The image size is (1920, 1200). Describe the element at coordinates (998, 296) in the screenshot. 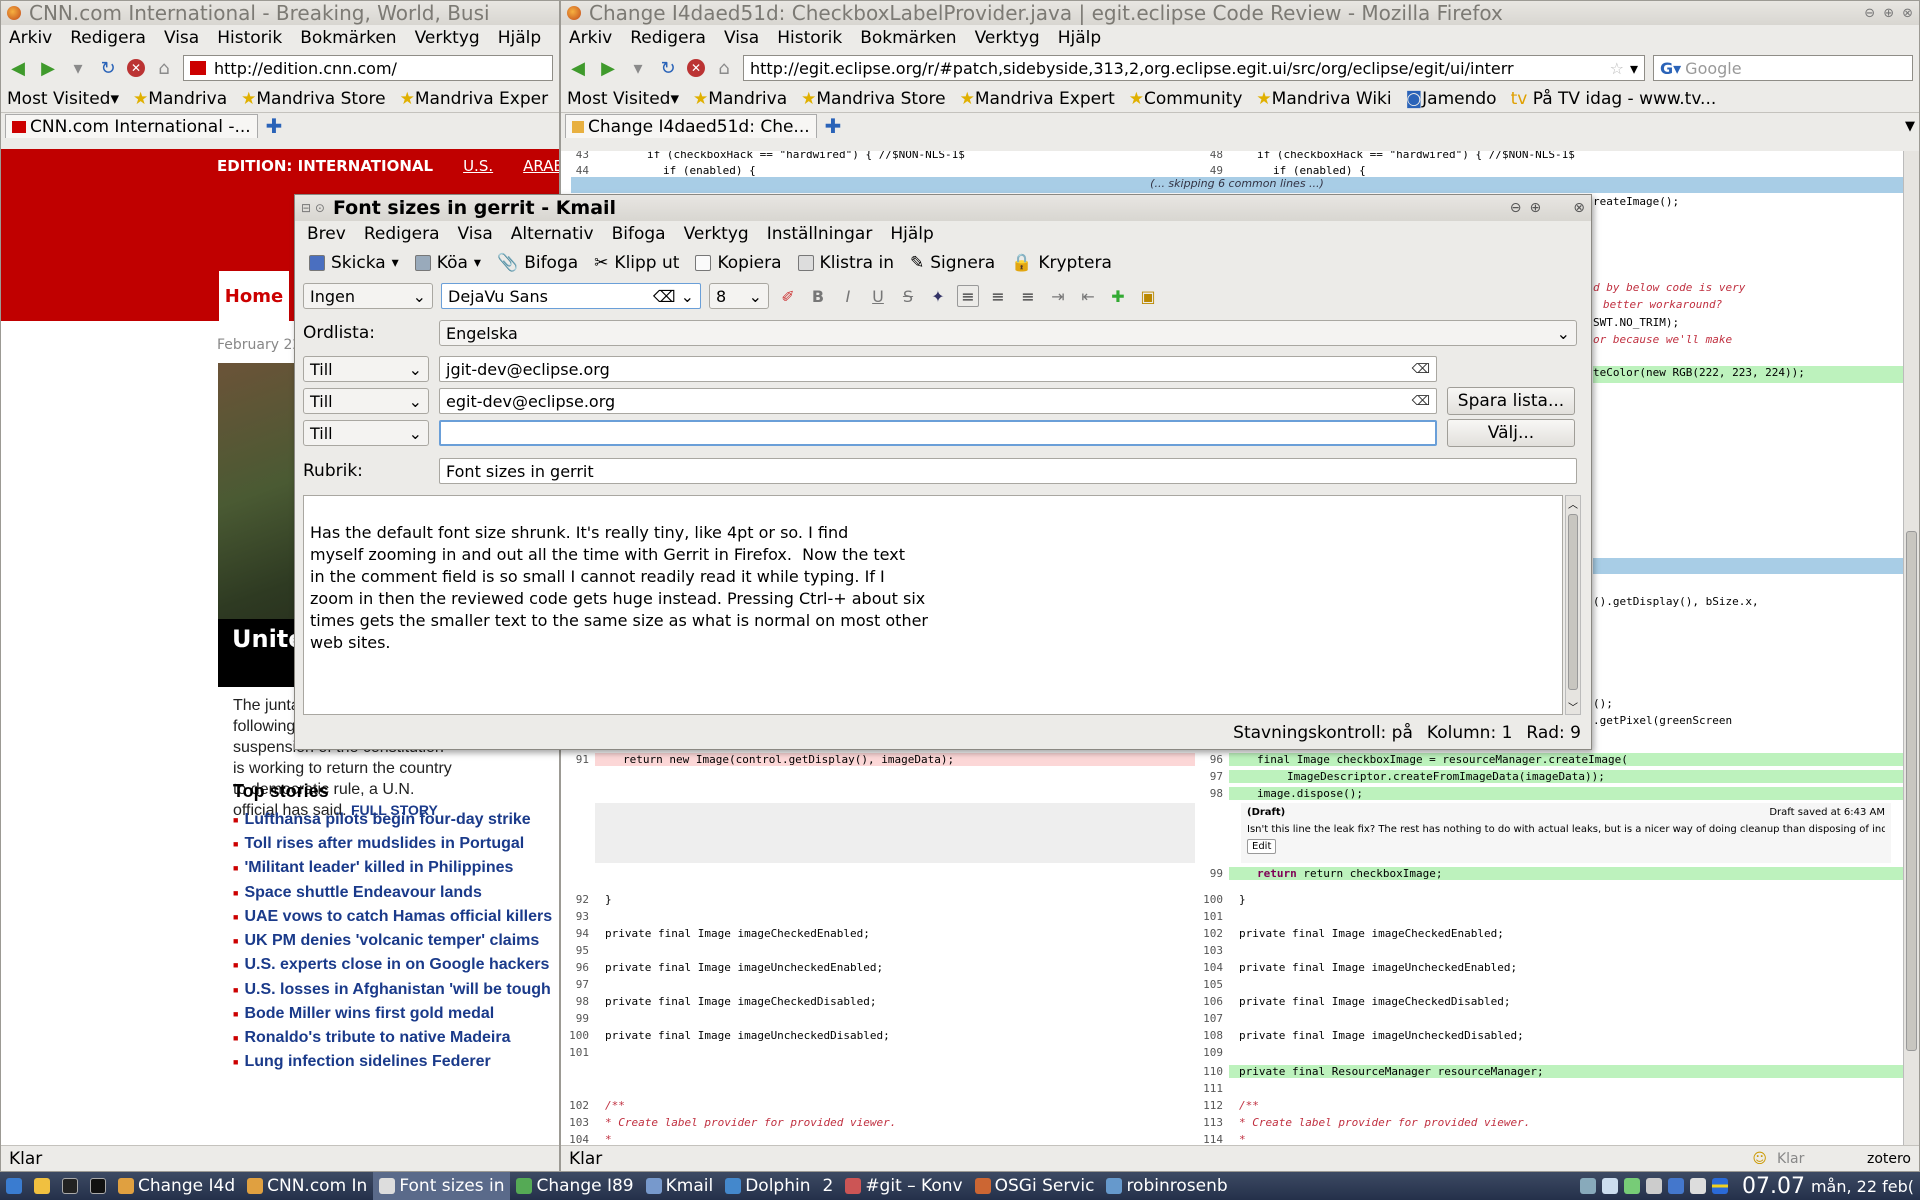

I see `align-center-icon: ≡` at that location.